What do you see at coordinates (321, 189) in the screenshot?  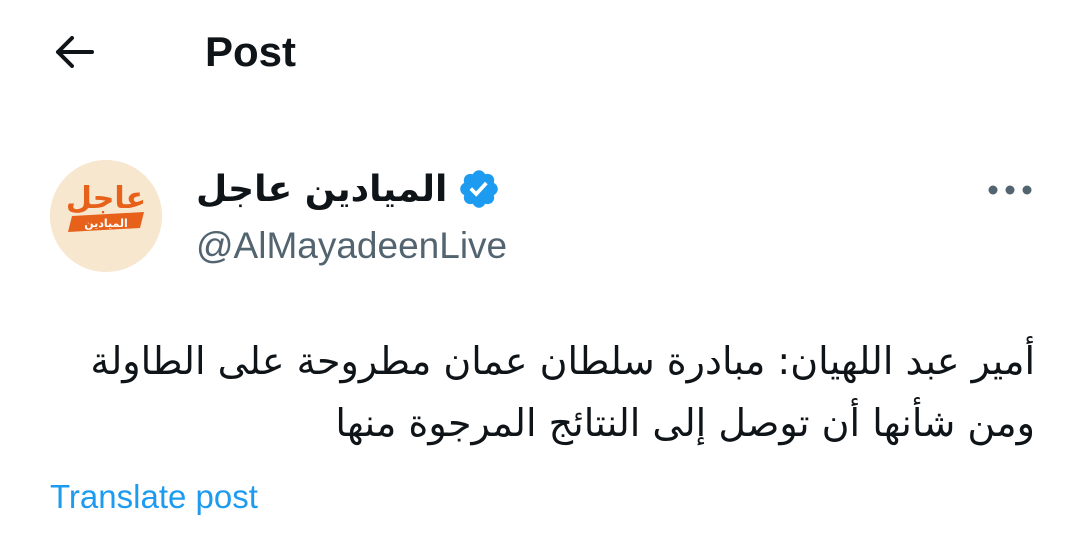 I see `display-name: الميادين عاجل` at bounding box center [321, 189].